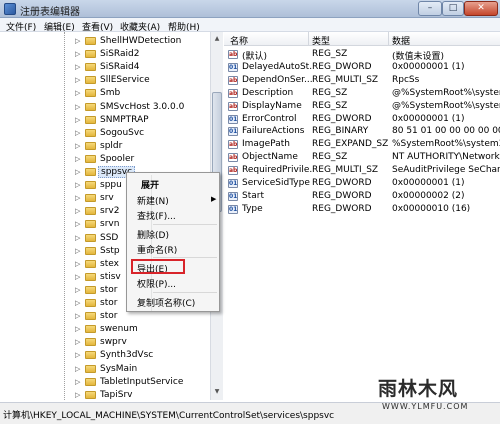  What do you see at coordinates (362, 196) in the screenshot?
I see `value-row: 01 Start REG_DWORD 0x00000002 (2)` at bounding box center [362, 196].